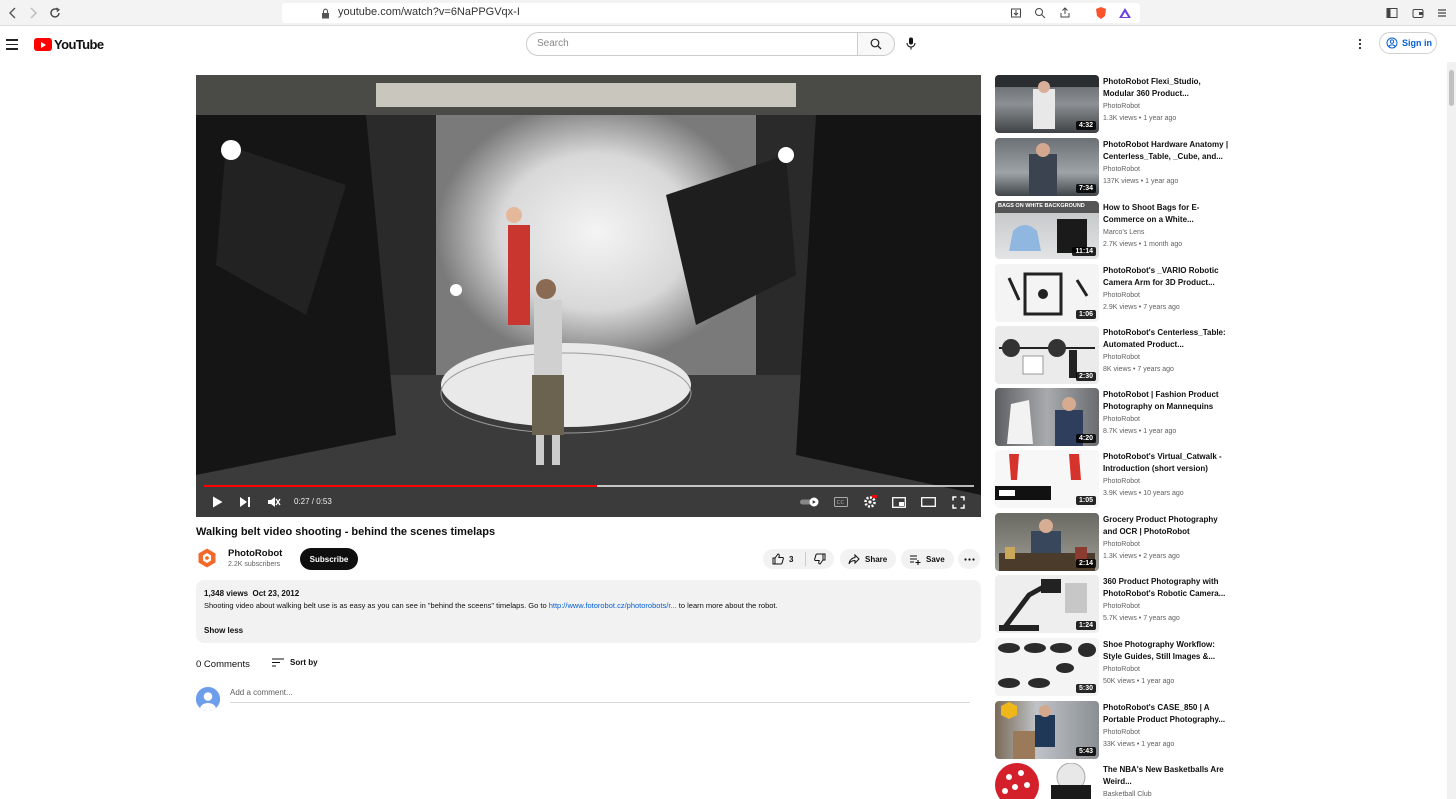 This screenshot has height=799, width=1456. I want to click on scrollbar-thumb, so click(1451, 88).